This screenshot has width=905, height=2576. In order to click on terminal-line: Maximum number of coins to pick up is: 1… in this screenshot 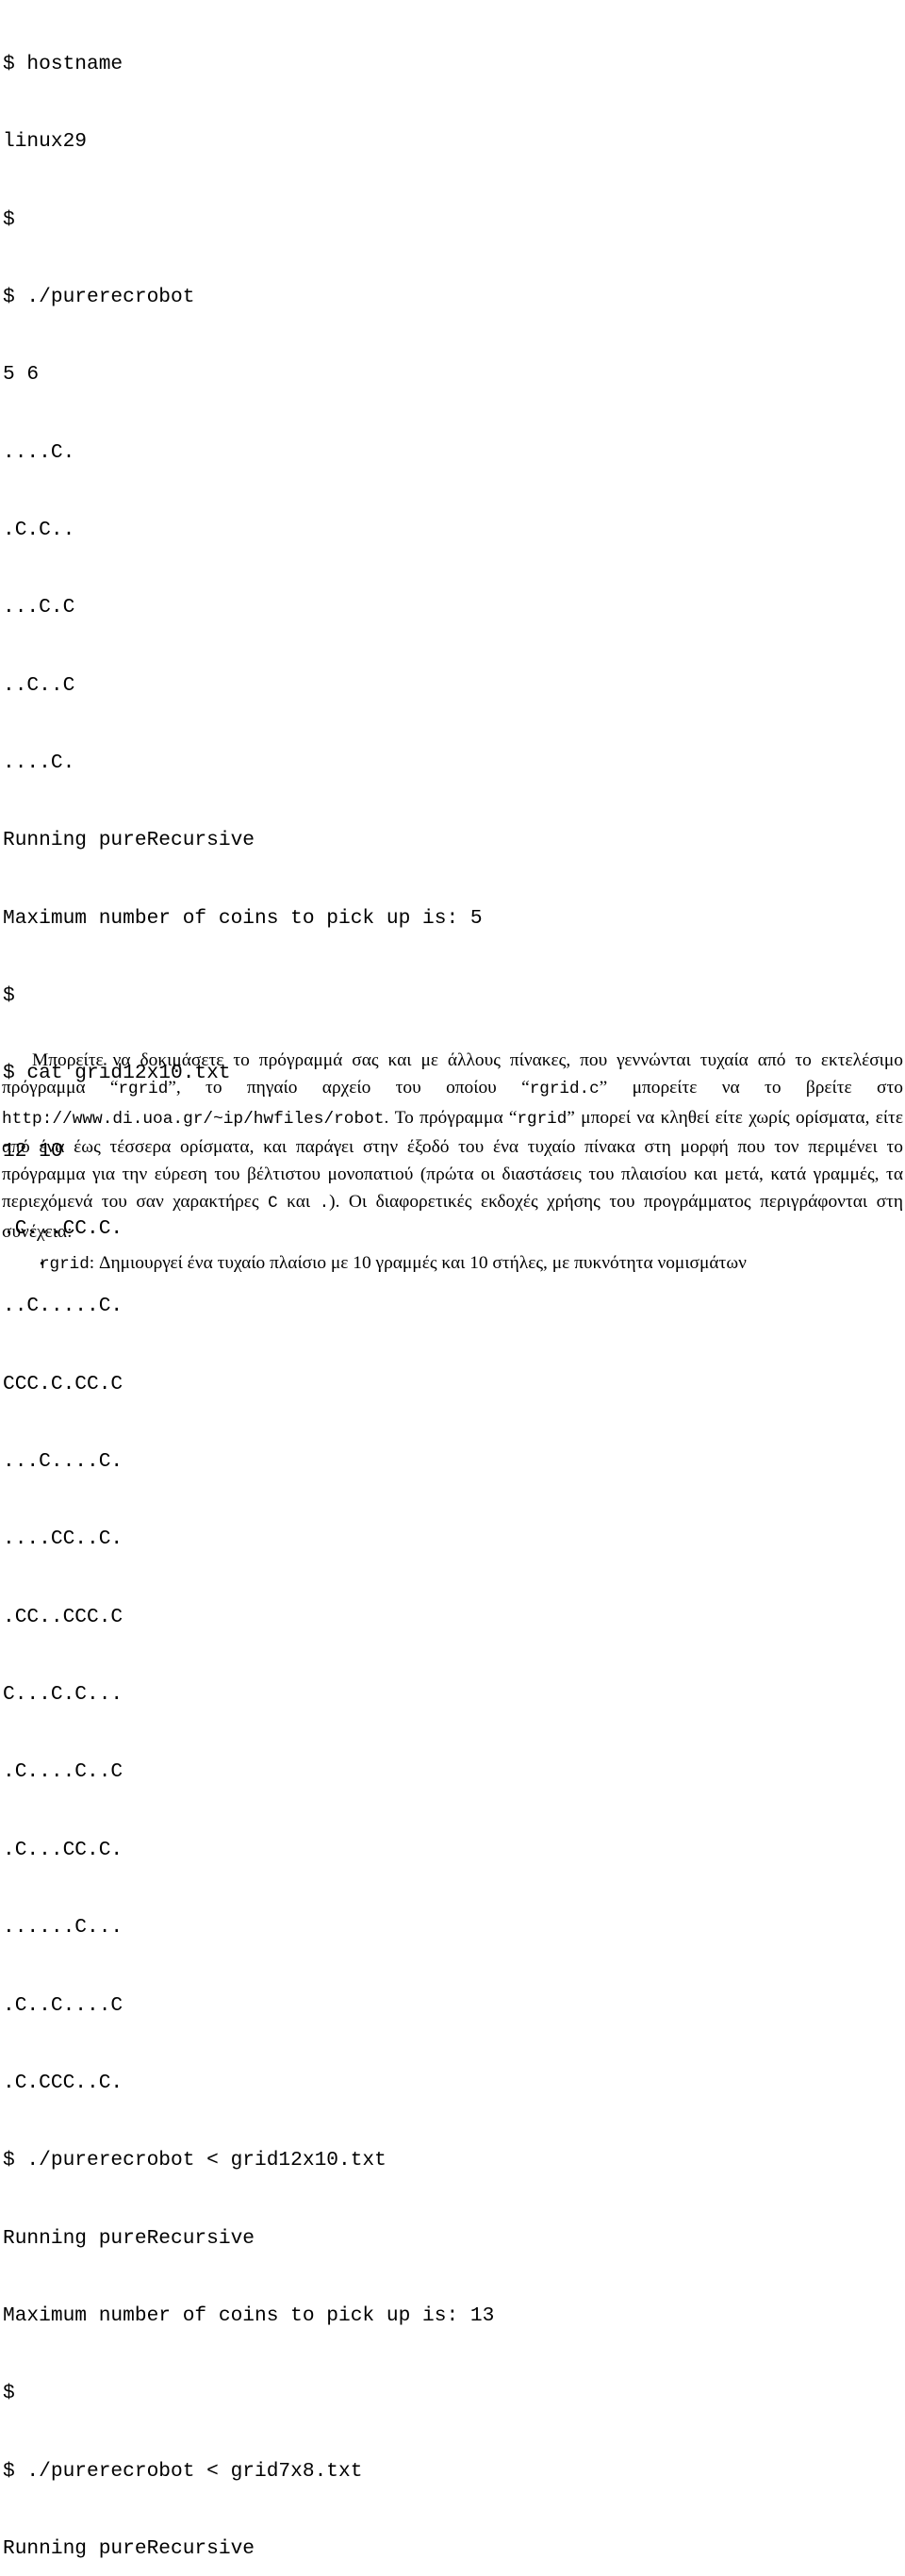, I will do `click(249, 2315)`.